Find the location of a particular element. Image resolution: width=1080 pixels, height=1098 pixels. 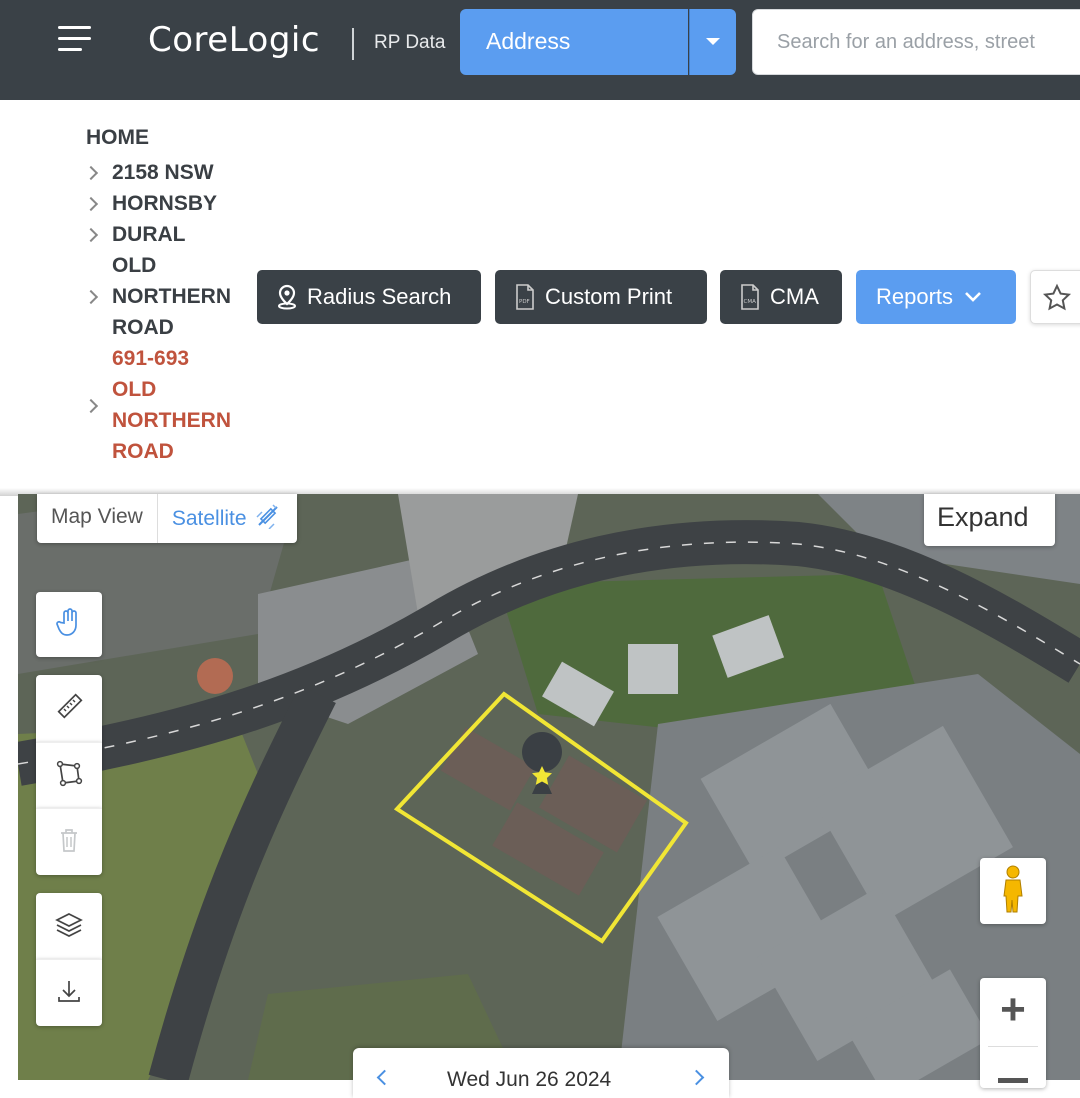

breadcrumb-label: HORNSBY is located at coordinates (165, 203).